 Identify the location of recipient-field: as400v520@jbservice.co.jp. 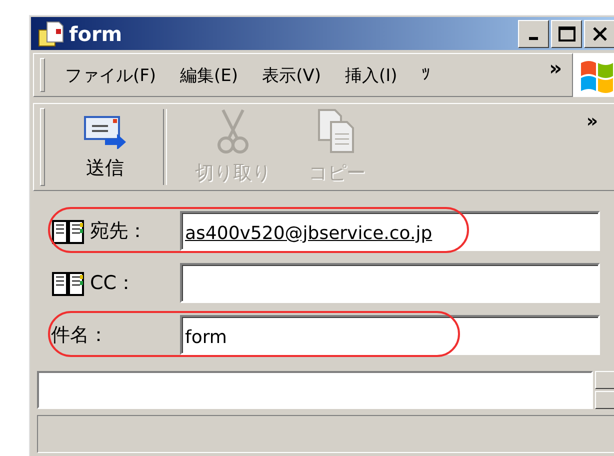
(390, 231).